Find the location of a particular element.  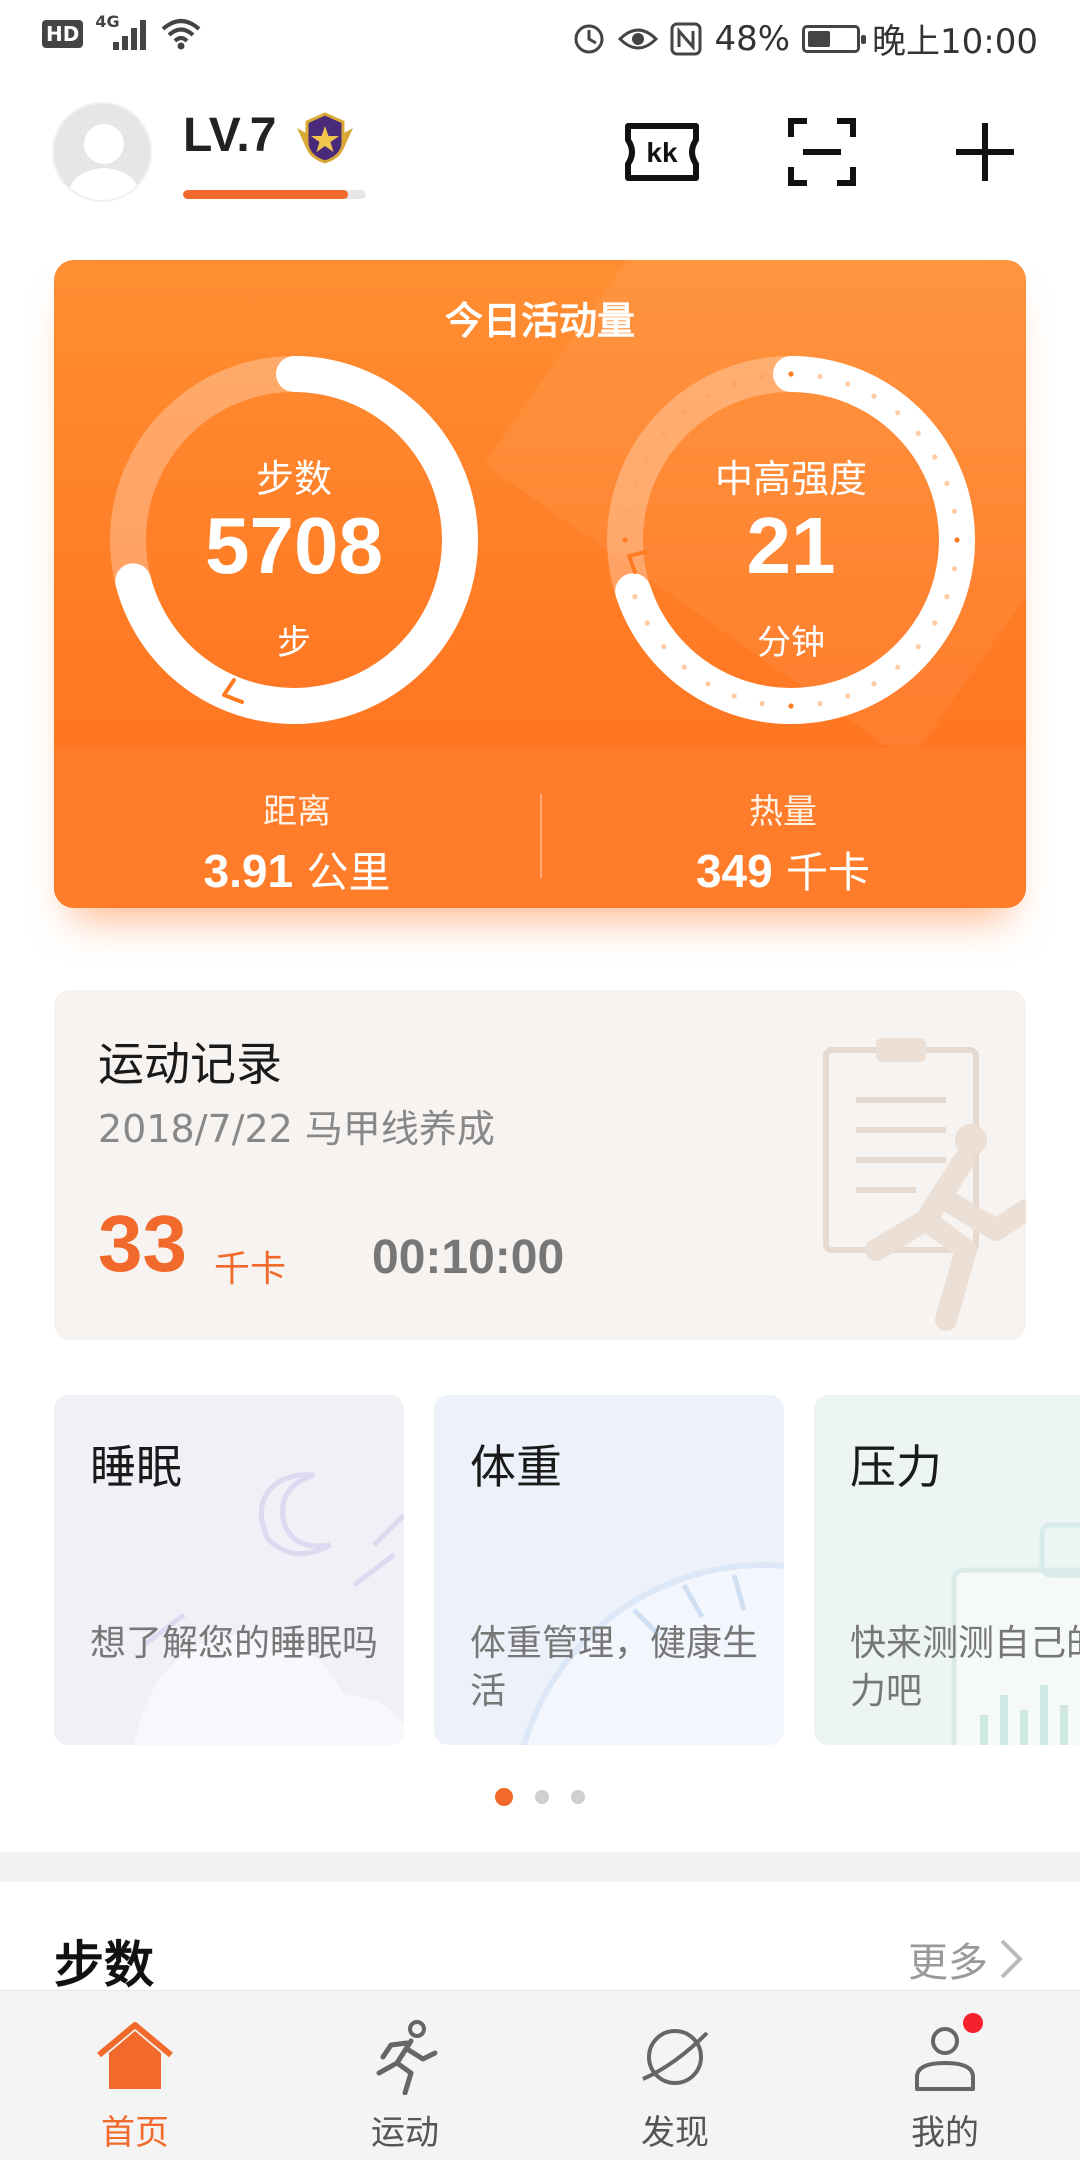

activity-summary: 距离 3.91 公里 热量 349 千卡 is located at coordinates (540, 828).